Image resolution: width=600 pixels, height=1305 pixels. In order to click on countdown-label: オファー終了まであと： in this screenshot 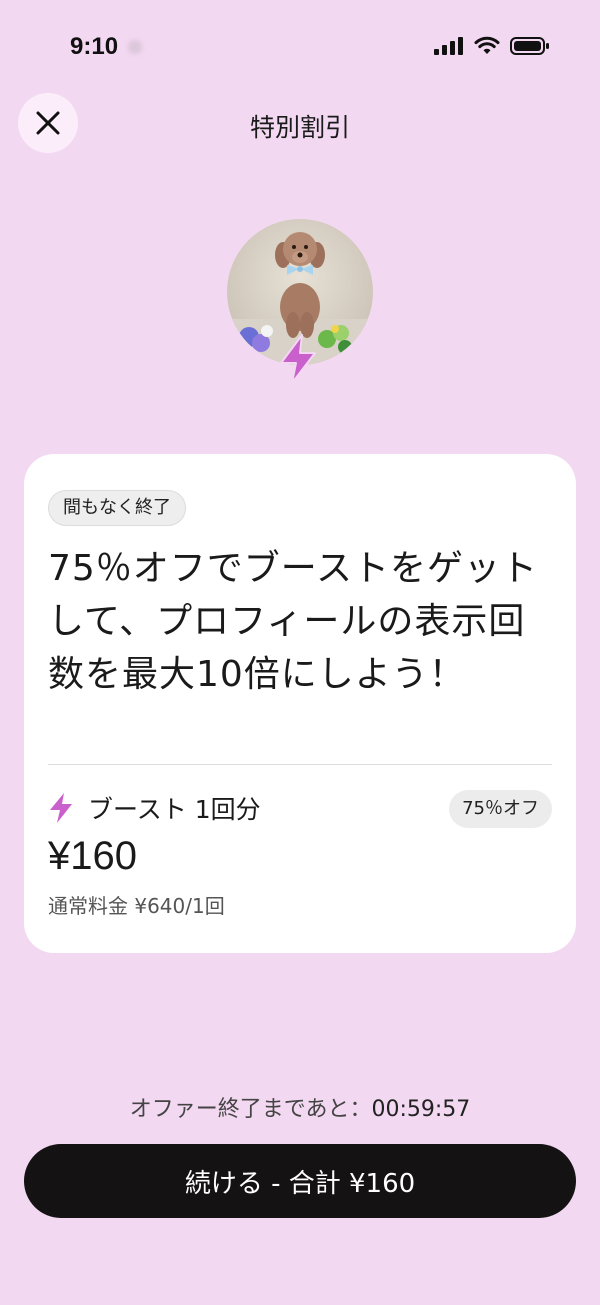, I will do `click(250, 1109)`.